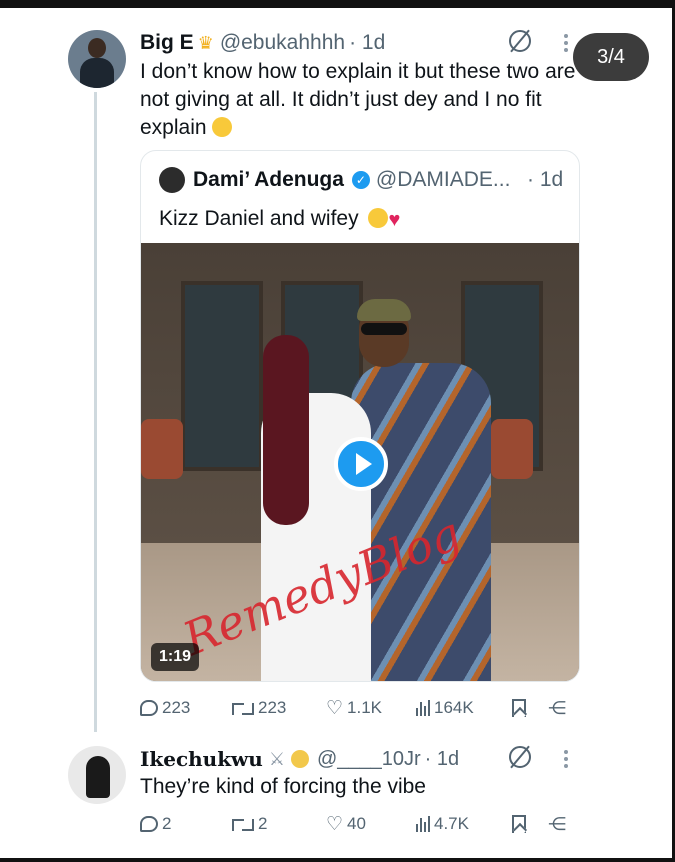  I want to click on reply-button: 223, so click(165, 708).